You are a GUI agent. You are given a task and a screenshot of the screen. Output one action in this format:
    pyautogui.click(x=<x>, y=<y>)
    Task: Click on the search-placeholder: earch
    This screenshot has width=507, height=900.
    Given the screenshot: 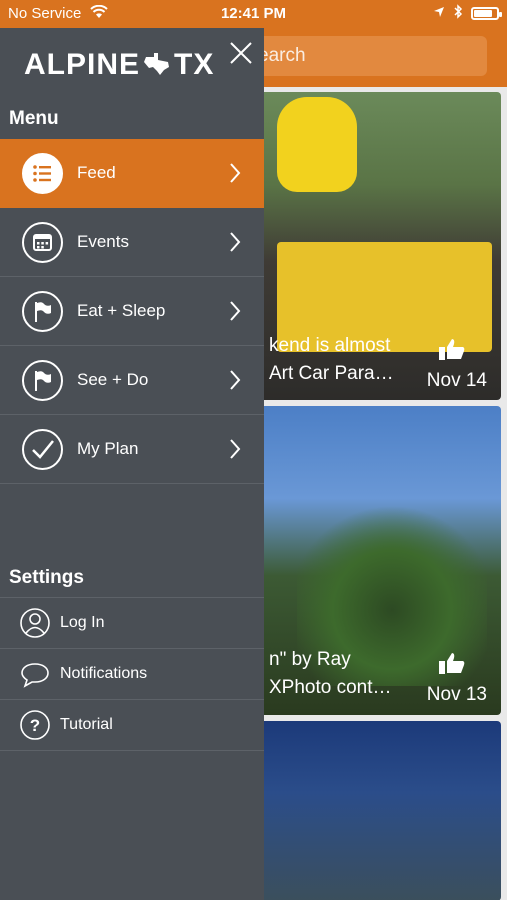 What is the action you would take?
    pyautogui.click(x=282, y=55)
    